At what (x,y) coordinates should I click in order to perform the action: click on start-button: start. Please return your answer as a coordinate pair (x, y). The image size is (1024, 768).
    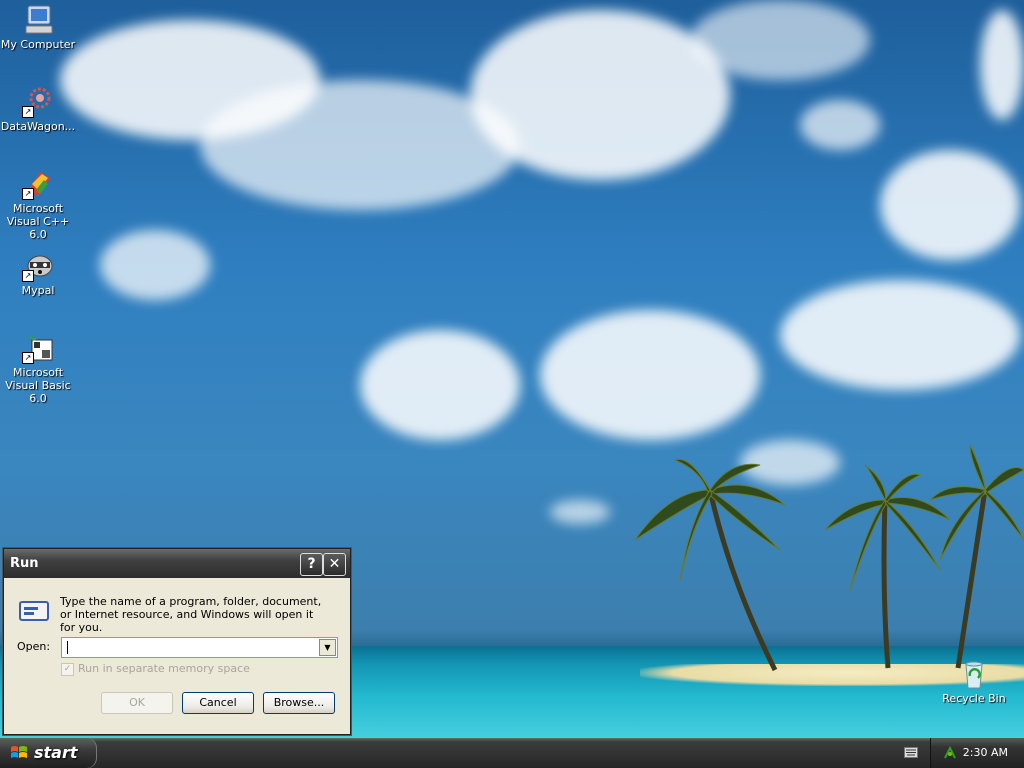
    Looking at the image, I should click on (48, 753).